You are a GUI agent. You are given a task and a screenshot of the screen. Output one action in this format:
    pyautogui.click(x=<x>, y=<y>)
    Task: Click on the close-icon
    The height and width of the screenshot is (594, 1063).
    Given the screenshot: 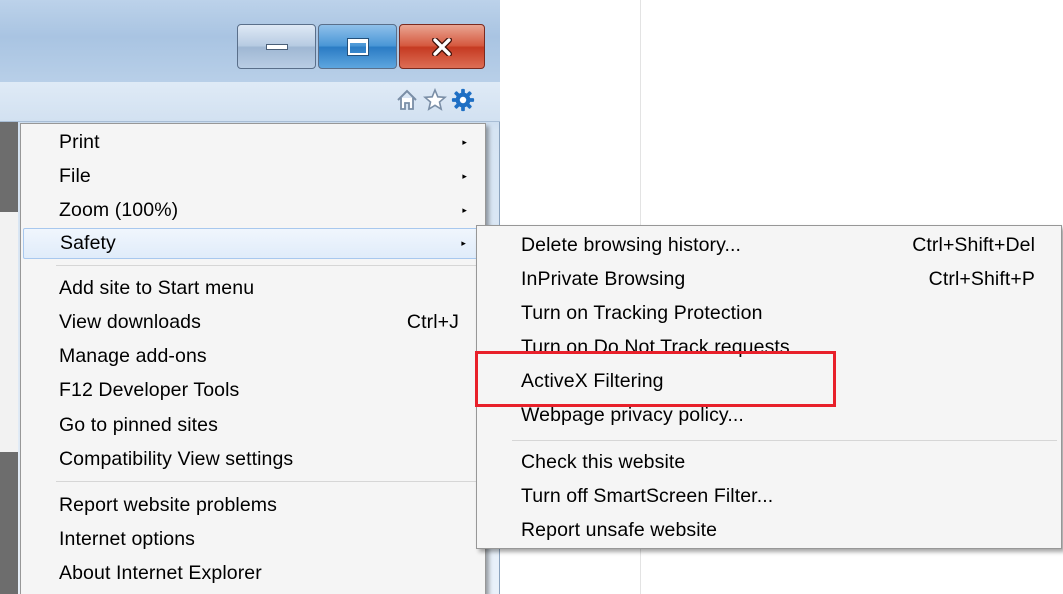 What is the action you would take?
    pyautogui.click(x=442, y=46)
    